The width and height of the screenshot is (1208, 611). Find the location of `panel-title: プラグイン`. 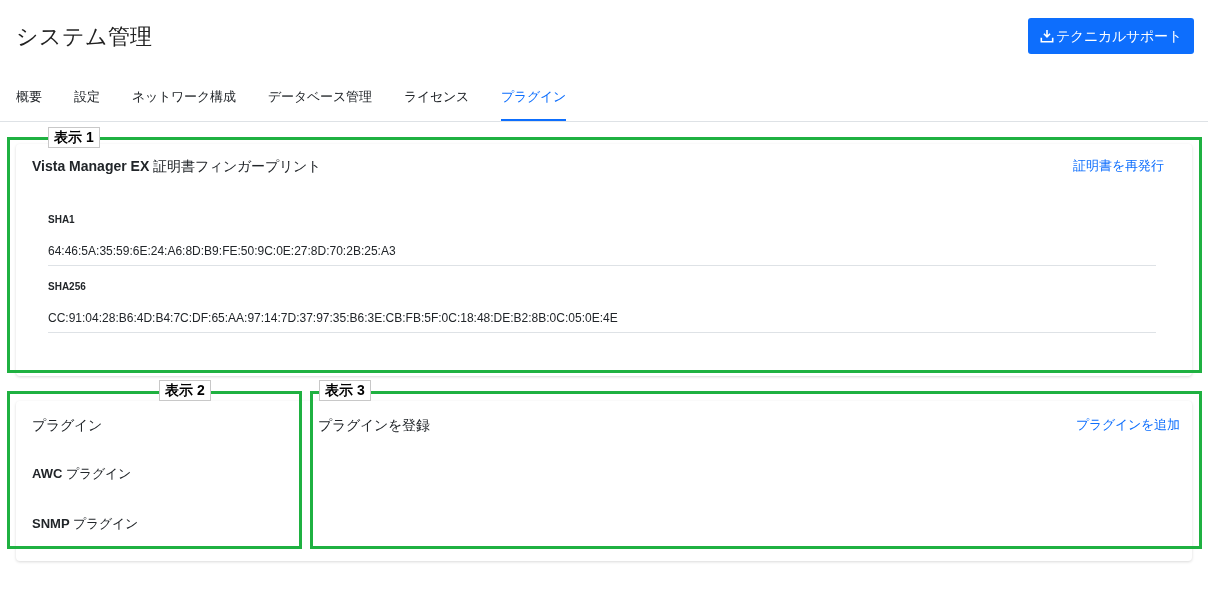

panel-title: プラグイン is located at coordinates (67, 425).